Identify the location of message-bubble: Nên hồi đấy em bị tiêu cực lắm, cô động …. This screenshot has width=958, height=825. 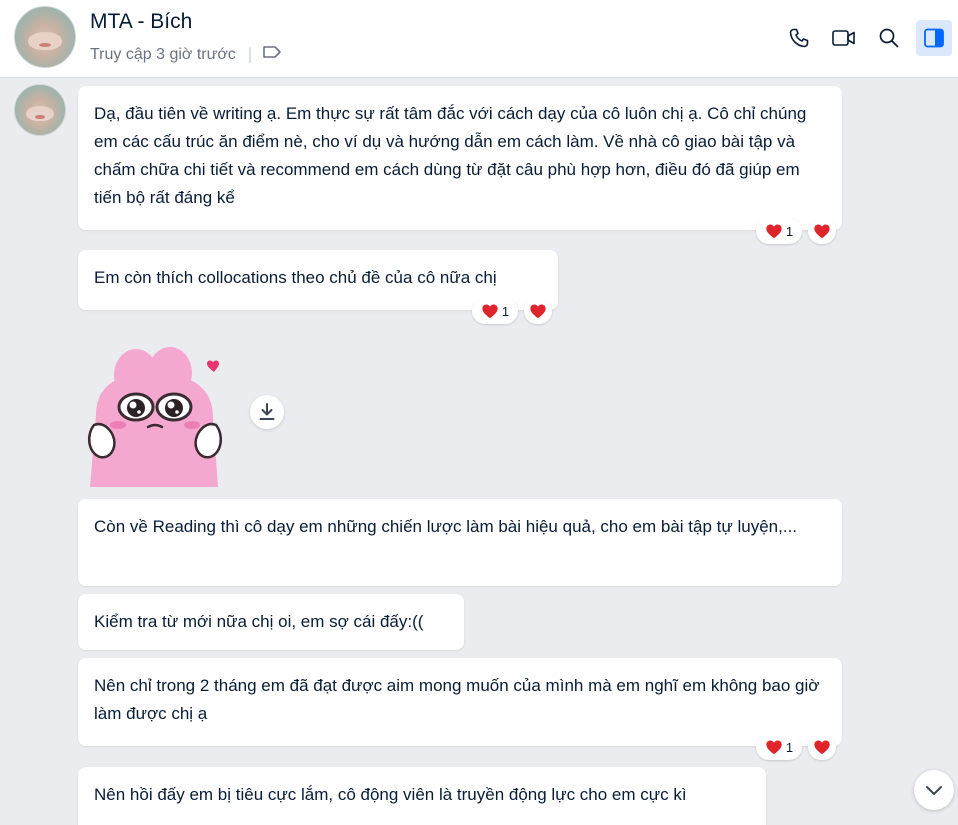
(422, 796).